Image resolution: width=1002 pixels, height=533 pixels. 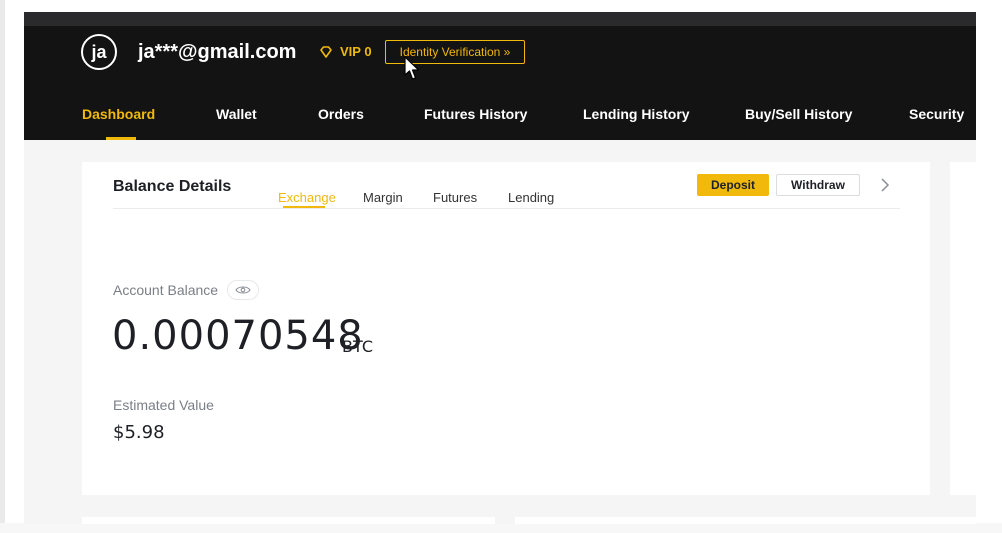 I want to click on account-balance-amount: 0.00070548, so click(x=238, y=336).